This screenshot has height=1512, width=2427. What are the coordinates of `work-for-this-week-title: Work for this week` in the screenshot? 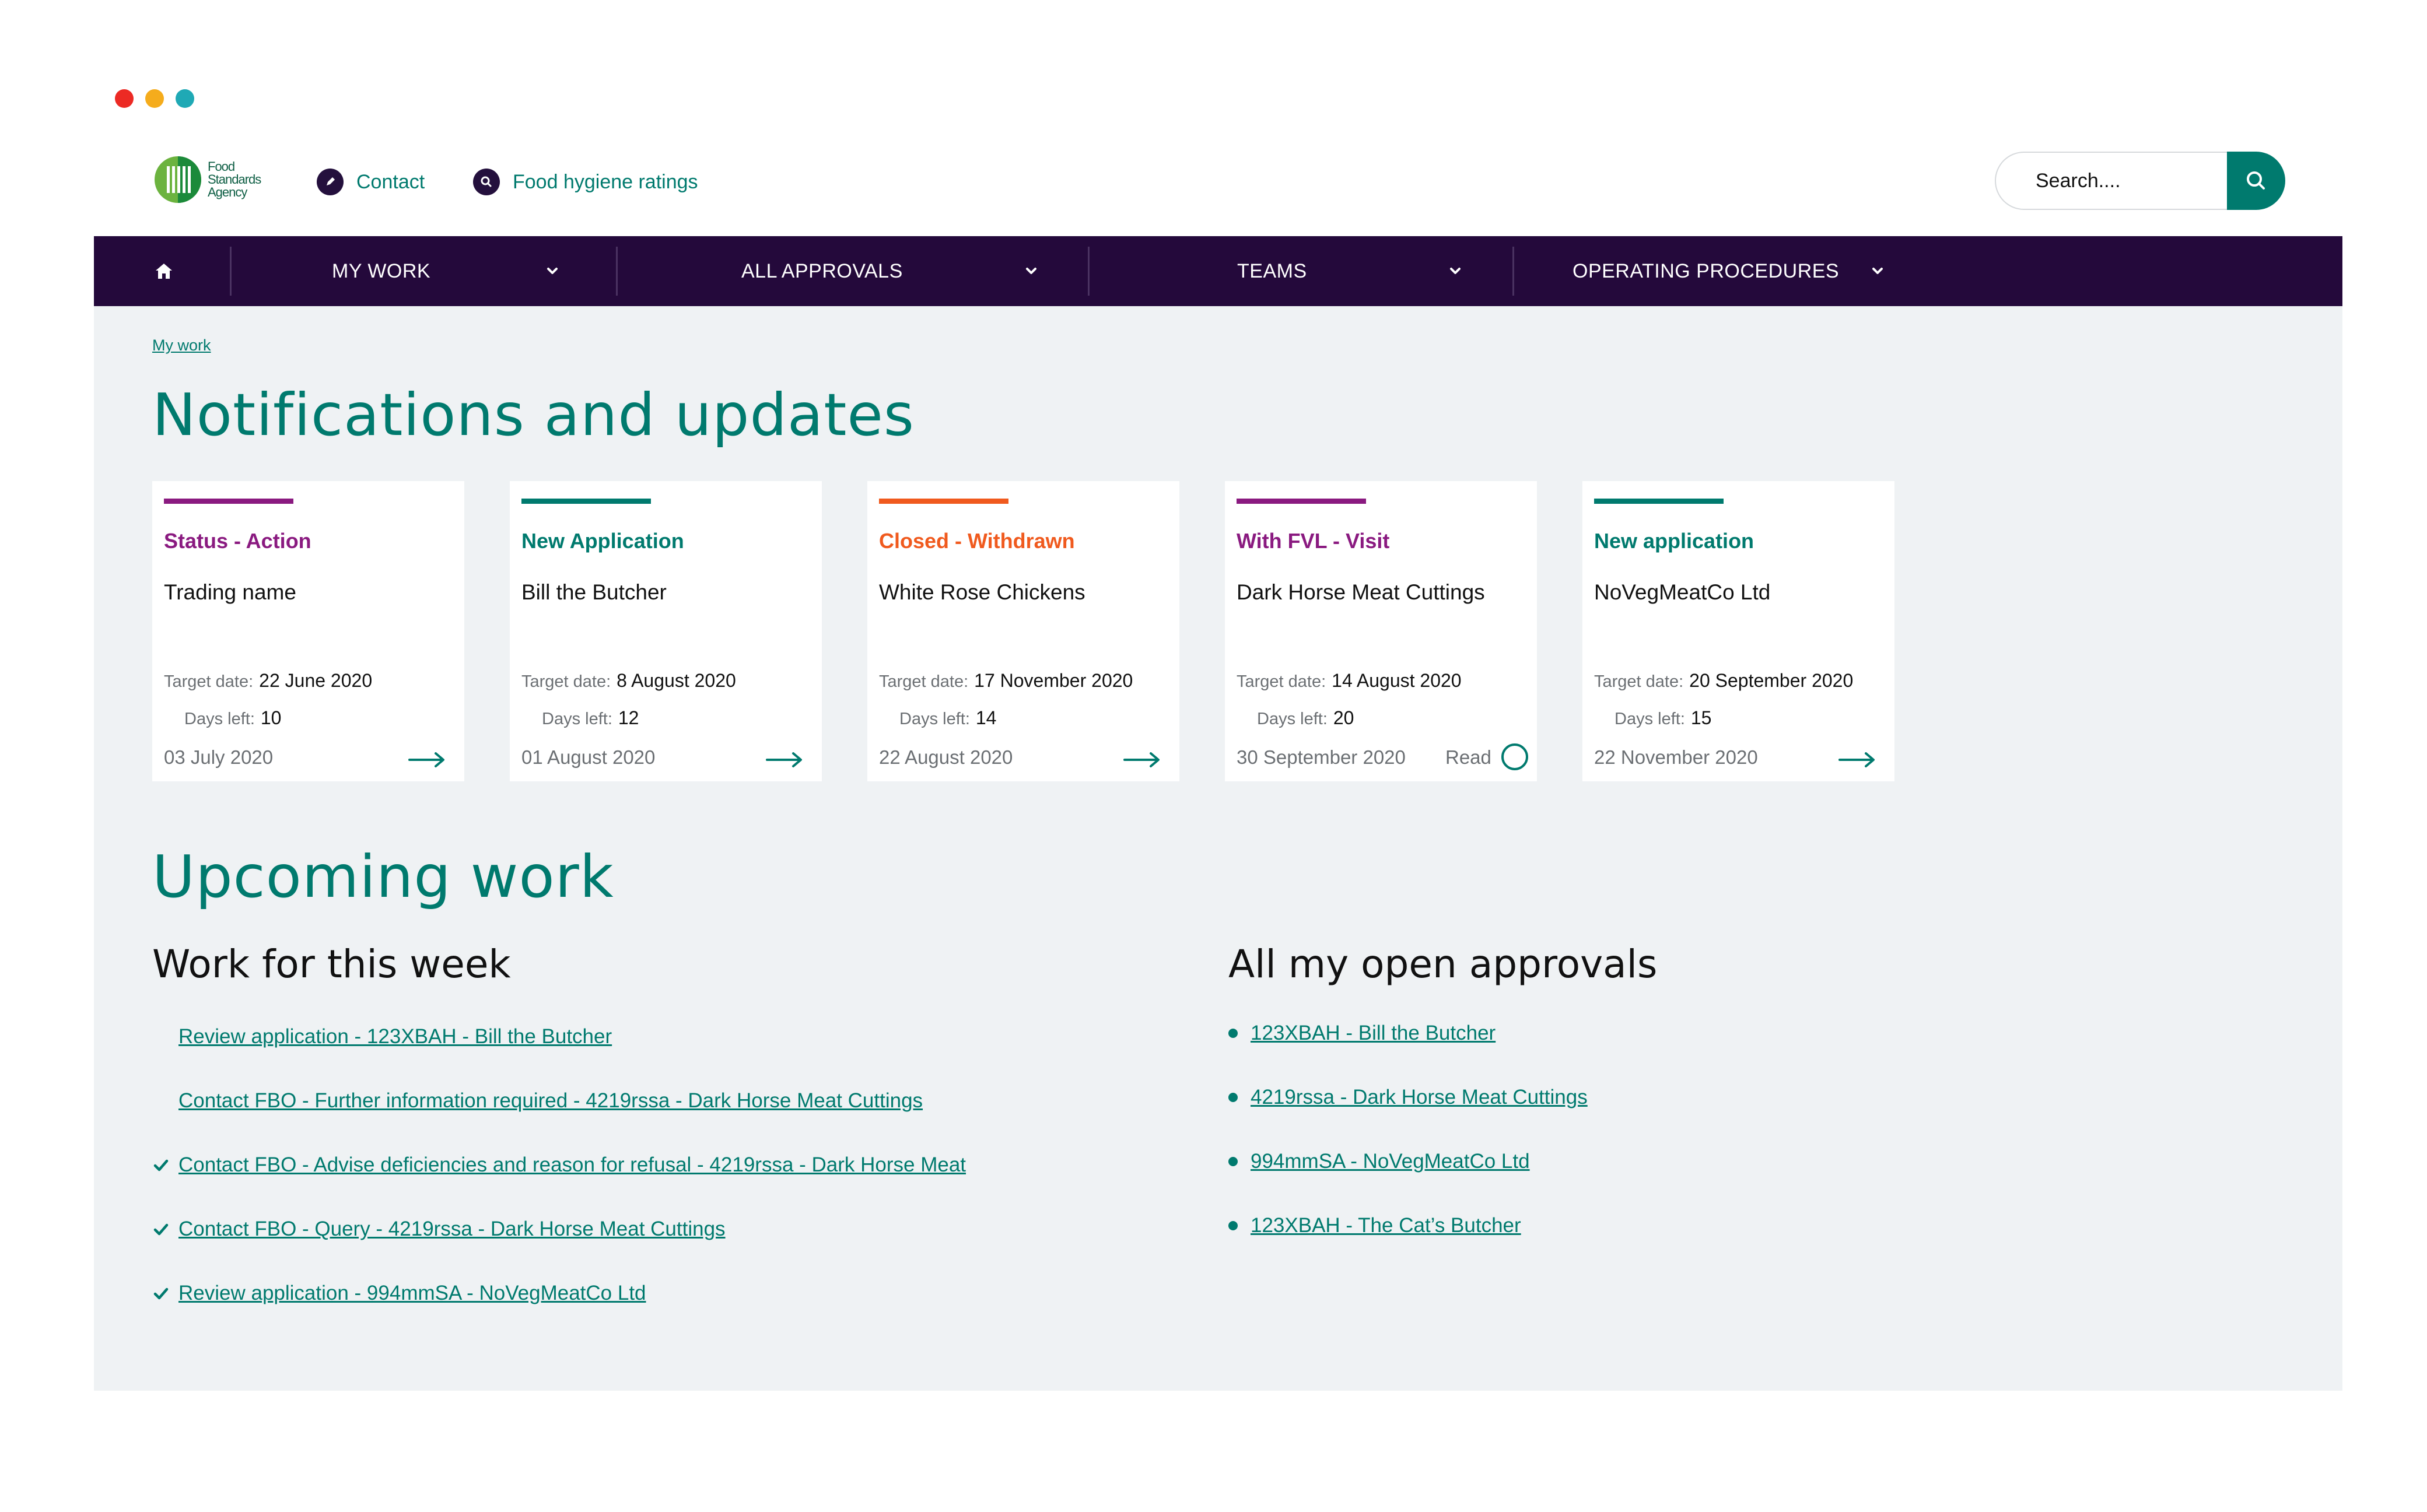 It's located at (331, 964).